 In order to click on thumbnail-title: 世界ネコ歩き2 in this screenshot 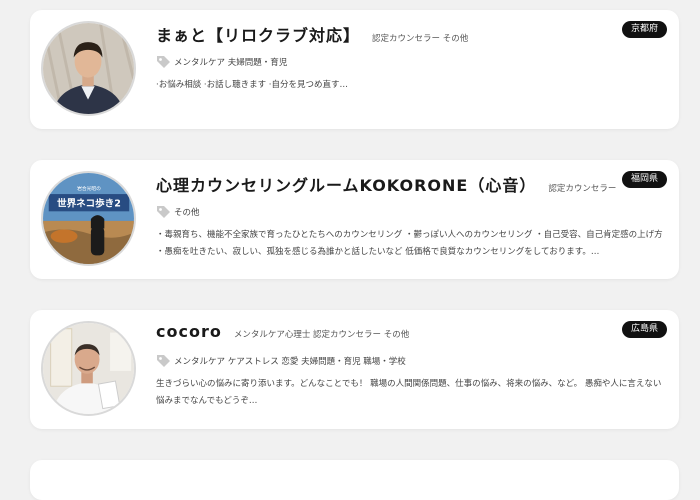, I will do `click(89, 204)`.